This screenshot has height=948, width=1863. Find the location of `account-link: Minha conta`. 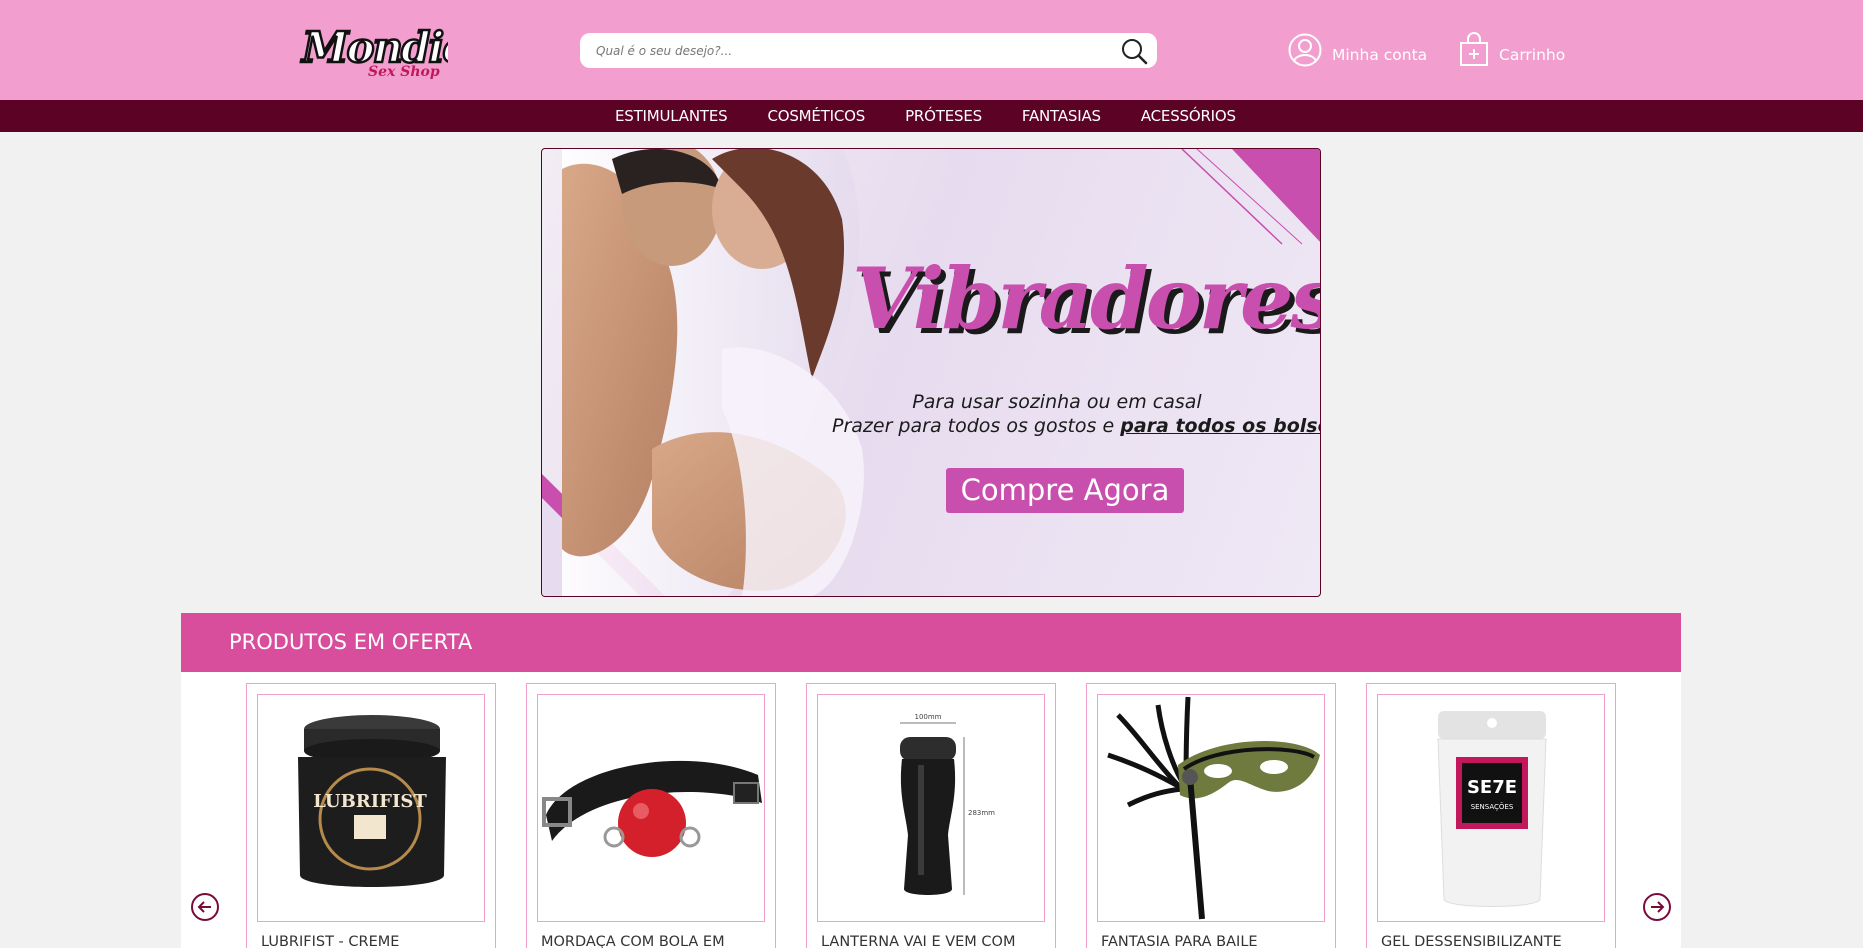

account-link: Minha conta is located at coordinates (1357, 52).